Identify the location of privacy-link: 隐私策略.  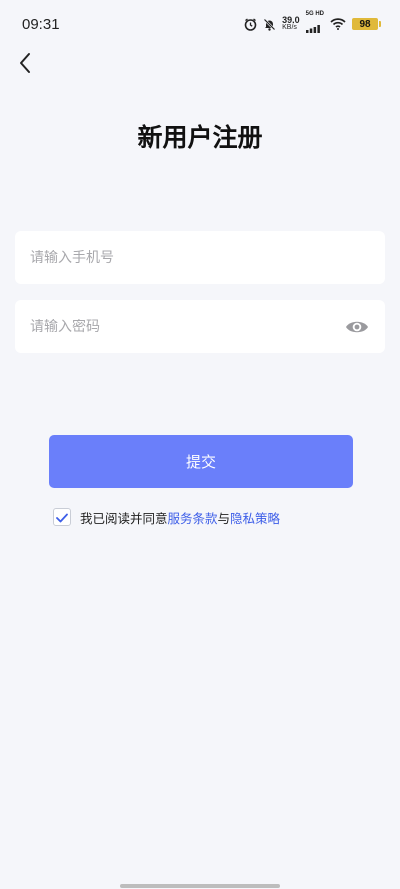
(255, 517).